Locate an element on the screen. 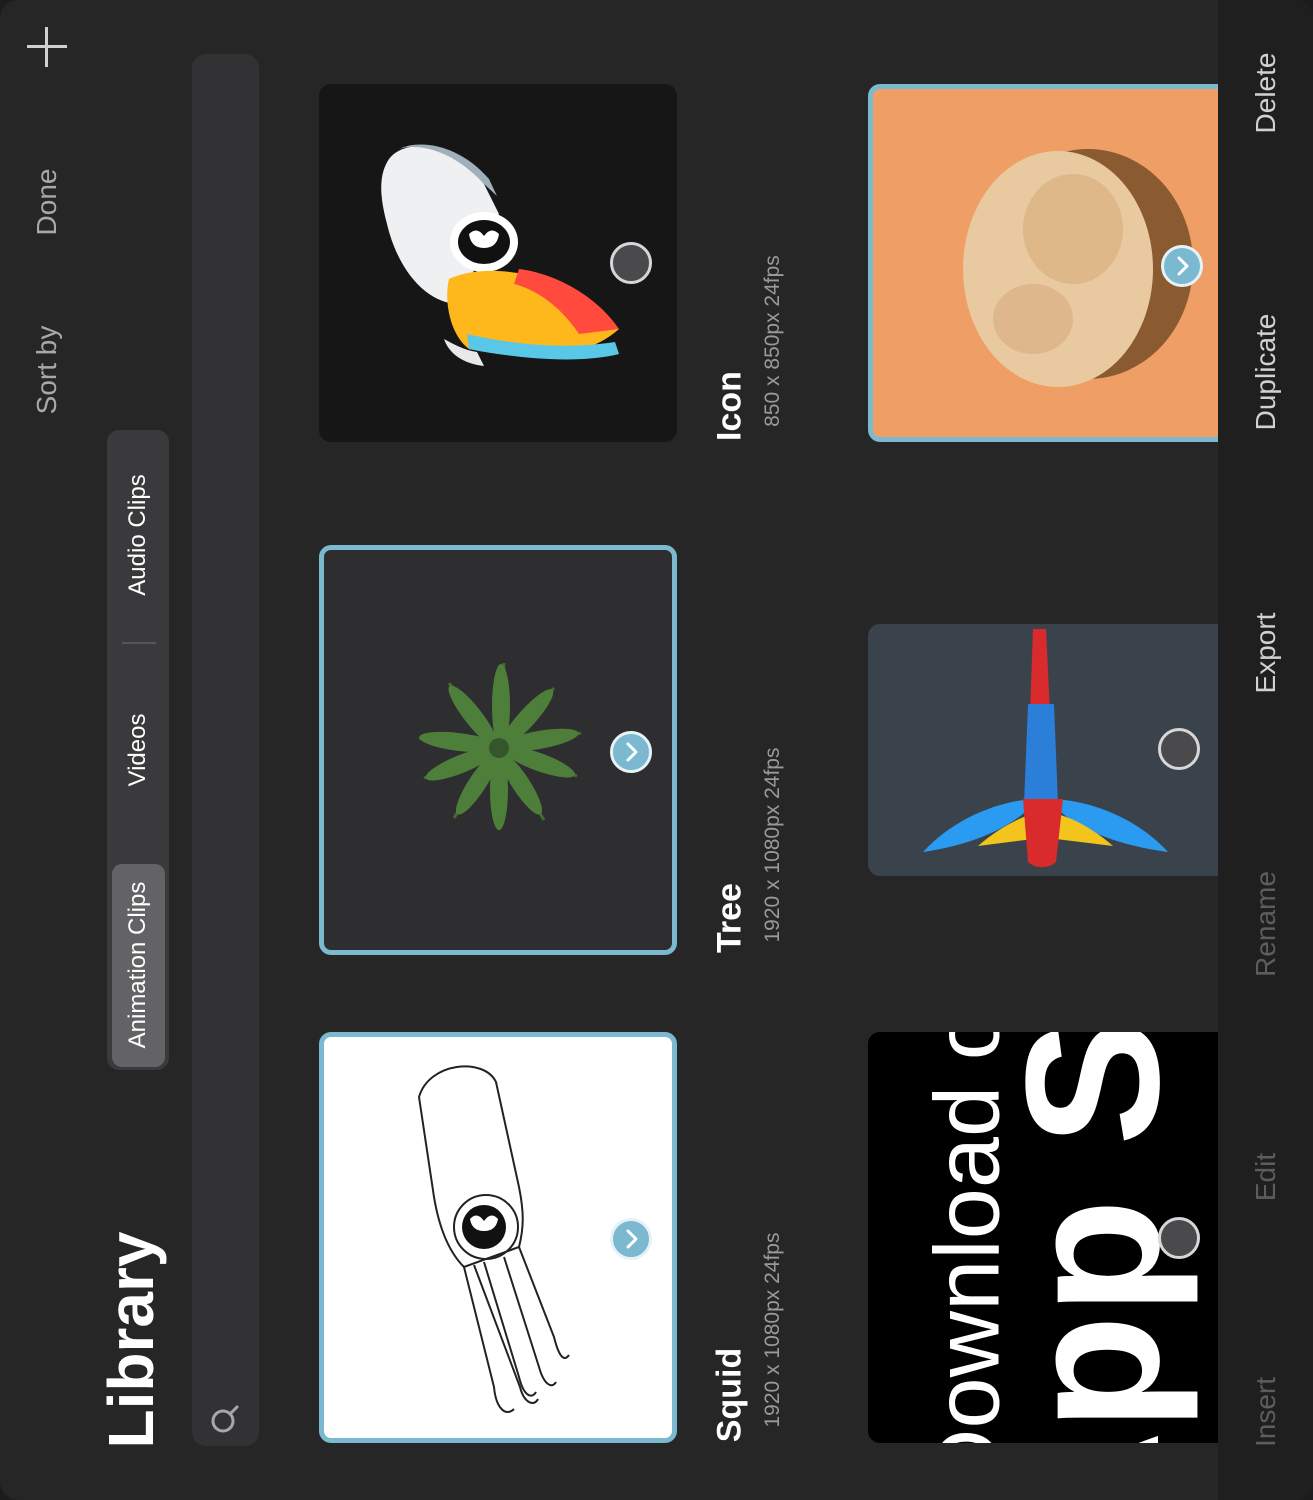 The height and width of the screenshot is (1500, 1313). clip-title-squid: Squid is located at coordinates (729, 1395).